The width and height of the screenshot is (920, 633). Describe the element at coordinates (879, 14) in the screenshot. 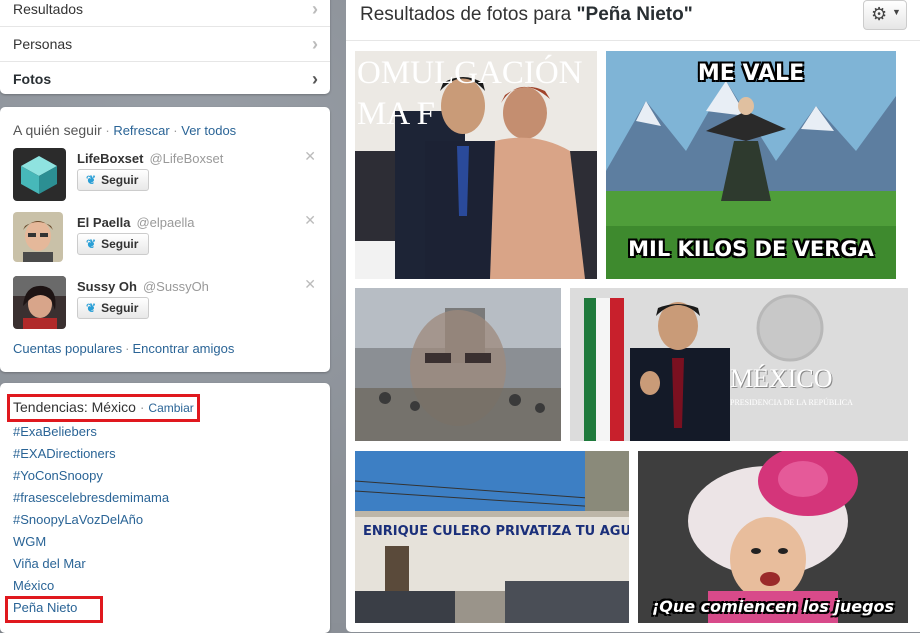

I see `gear-icon: ⚙` at that location.